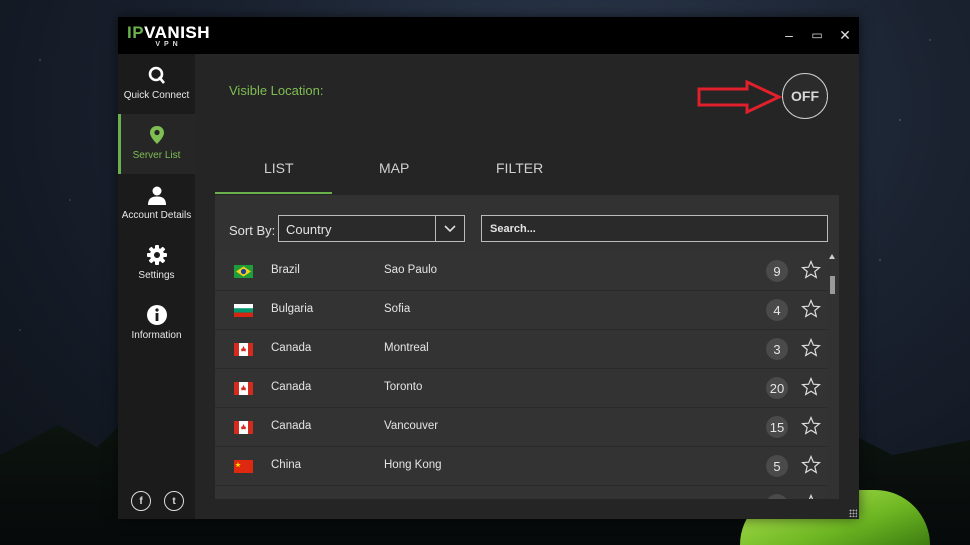 Image resolution: width=970 pixels, height=545 pixels. I want to click on list-item: Canada Toronto 20, so click(521, 388).